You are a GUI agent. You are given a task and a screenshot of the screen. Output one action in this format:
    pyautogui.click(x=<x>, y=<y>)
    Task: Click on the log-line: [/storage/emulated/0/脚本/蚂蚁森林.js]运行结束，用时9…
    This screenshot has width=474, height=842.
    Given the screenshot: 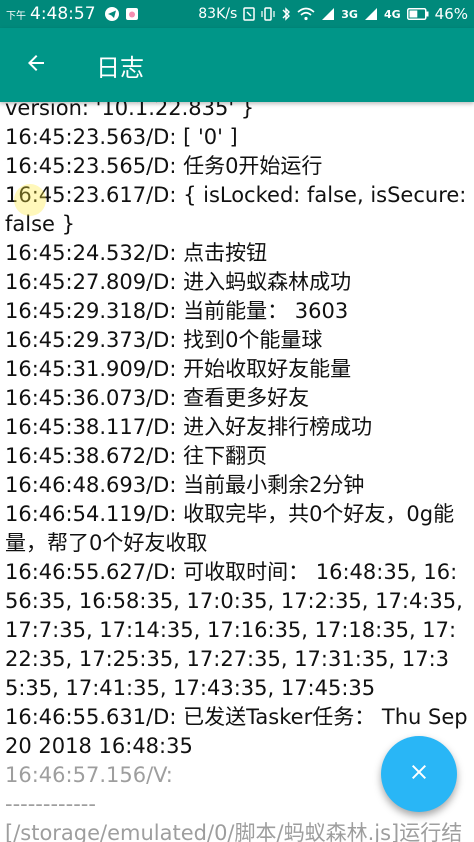 What is the action you would take?
    pyautogui.click(x=234, y=831)
    